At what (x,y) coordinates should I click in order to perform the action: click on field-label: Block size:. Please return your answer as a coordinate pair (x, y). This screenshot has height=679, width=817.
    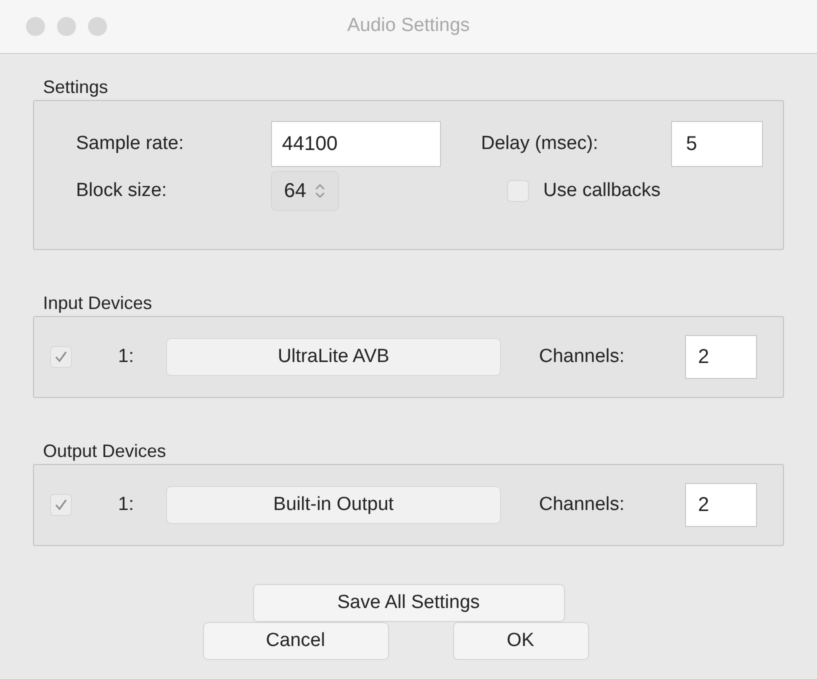
    Looking at the image, I should click on (122, 190).